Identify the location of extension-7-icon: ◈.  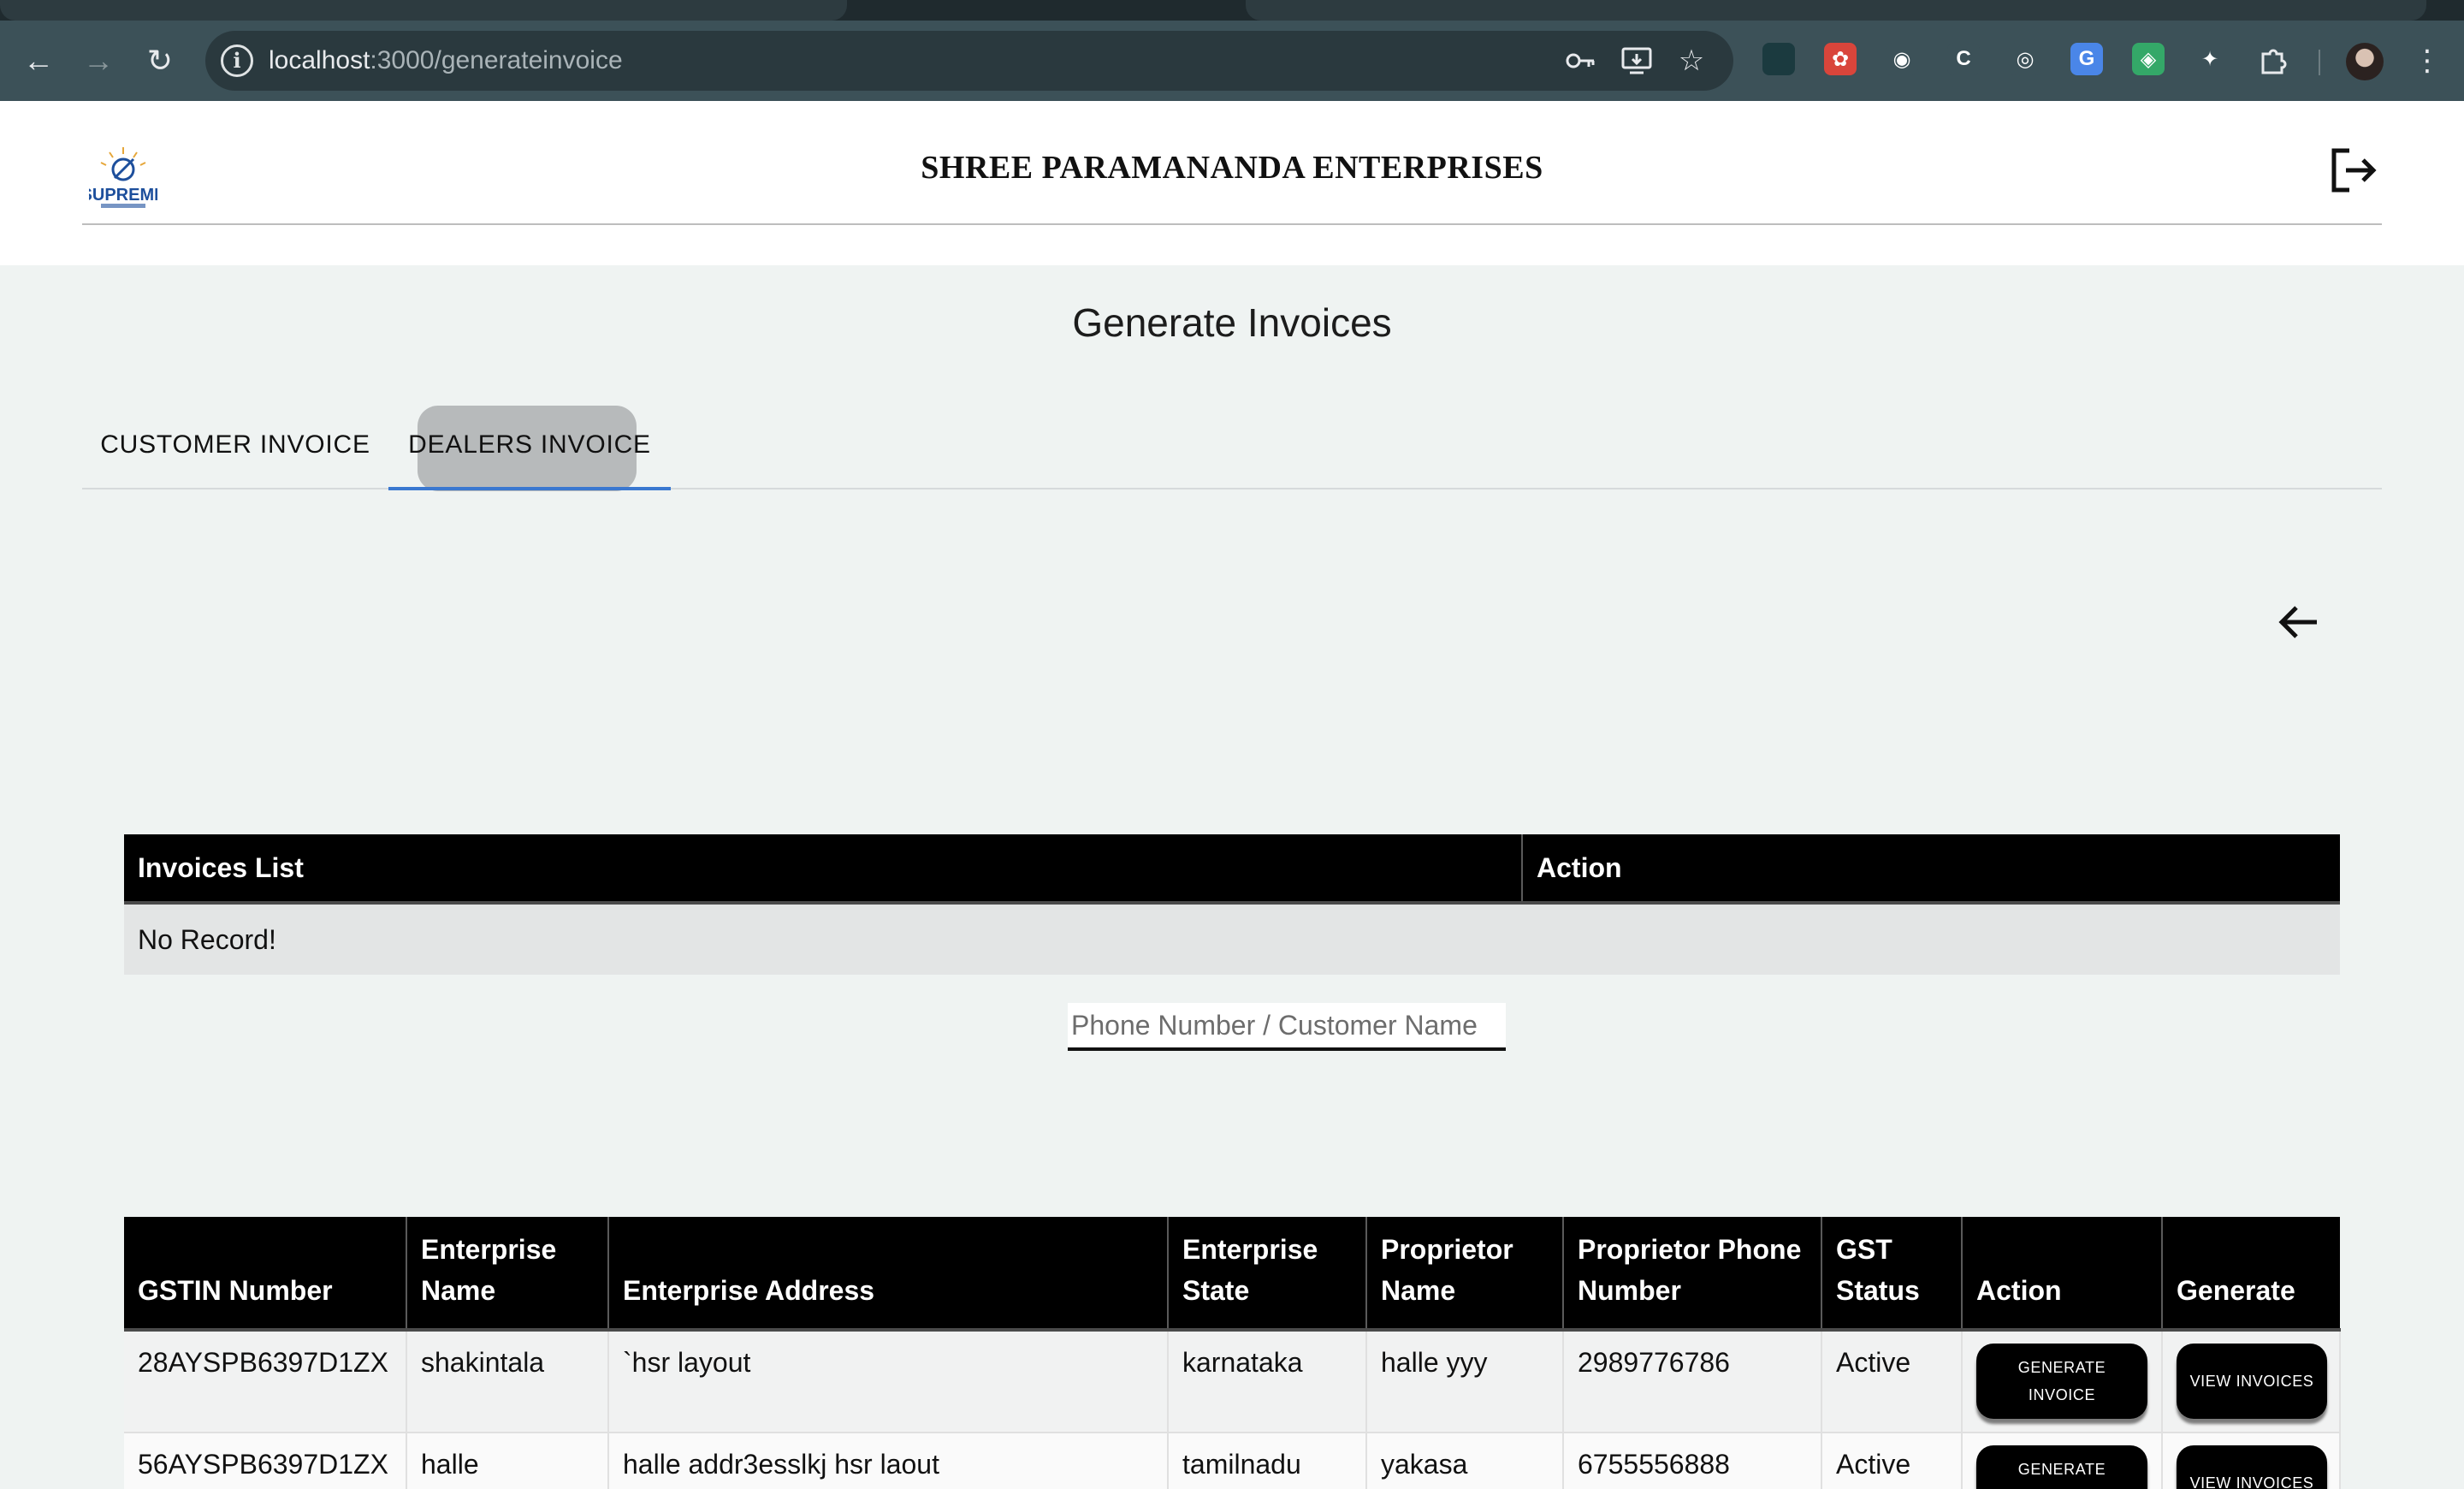
(2148, 59).